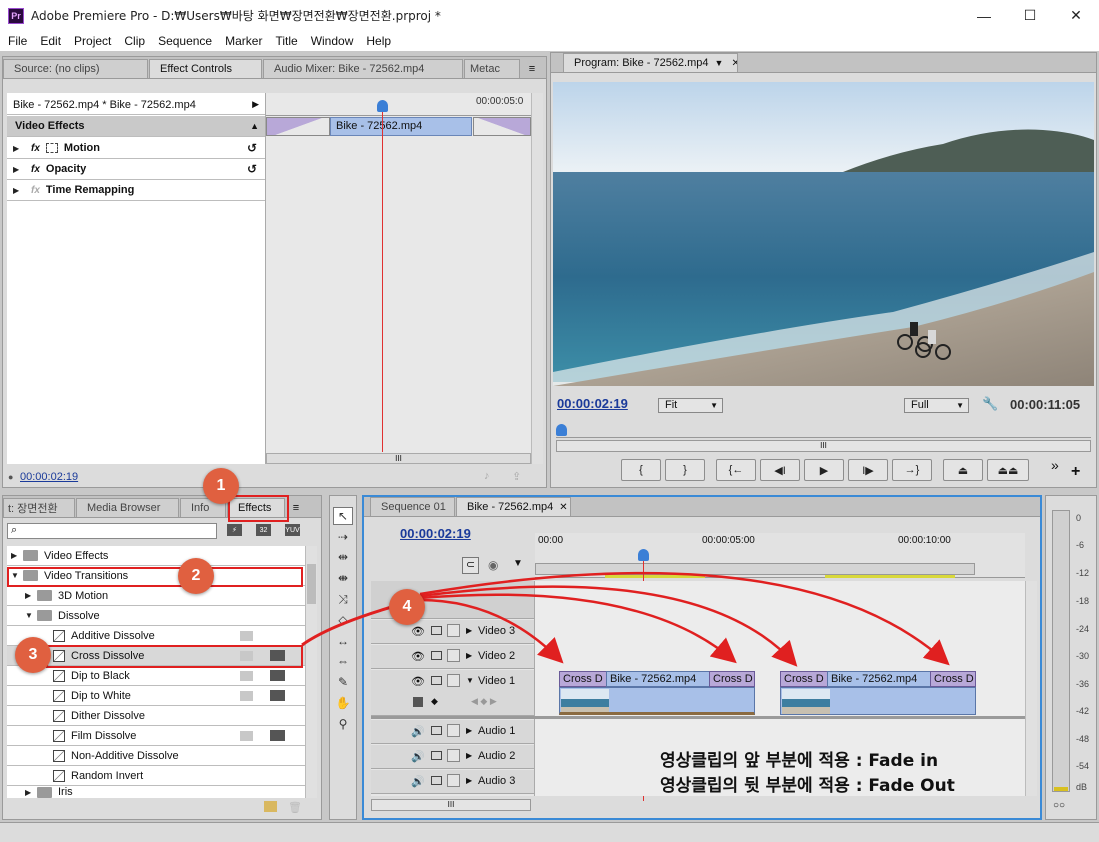  I want to click on step-marker-4: 4, so click(407, 607).